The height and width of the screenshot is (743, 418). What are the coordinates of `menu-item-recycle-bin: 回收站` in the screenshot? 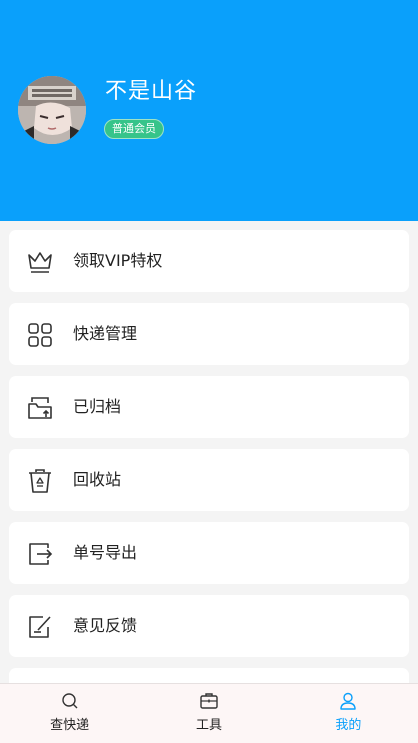 It's located at (209, 480).